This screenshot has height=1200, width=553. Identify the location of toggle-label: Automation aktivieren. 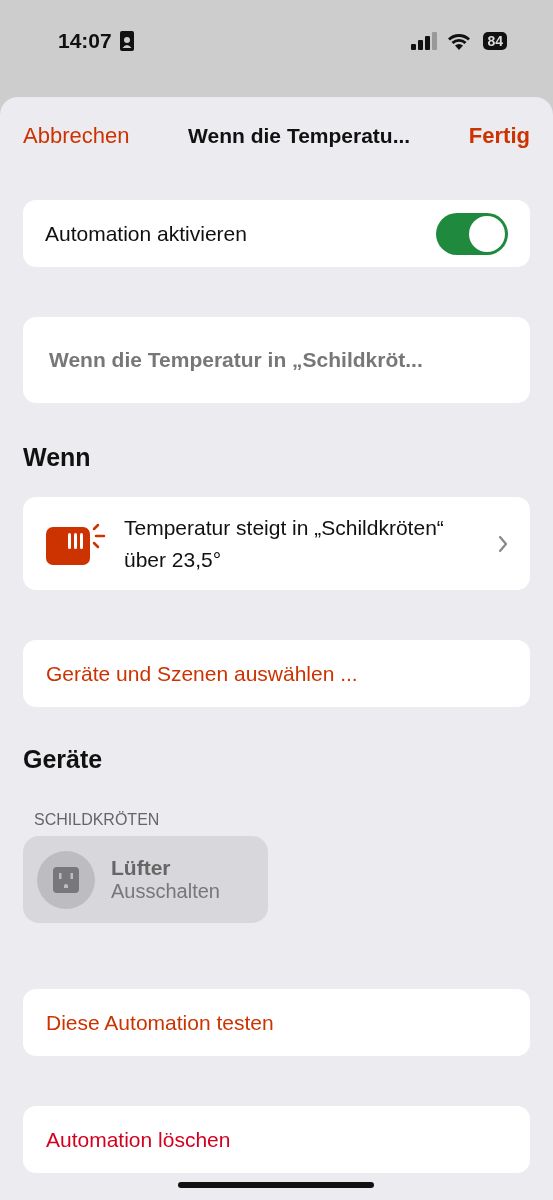
(146, 233).